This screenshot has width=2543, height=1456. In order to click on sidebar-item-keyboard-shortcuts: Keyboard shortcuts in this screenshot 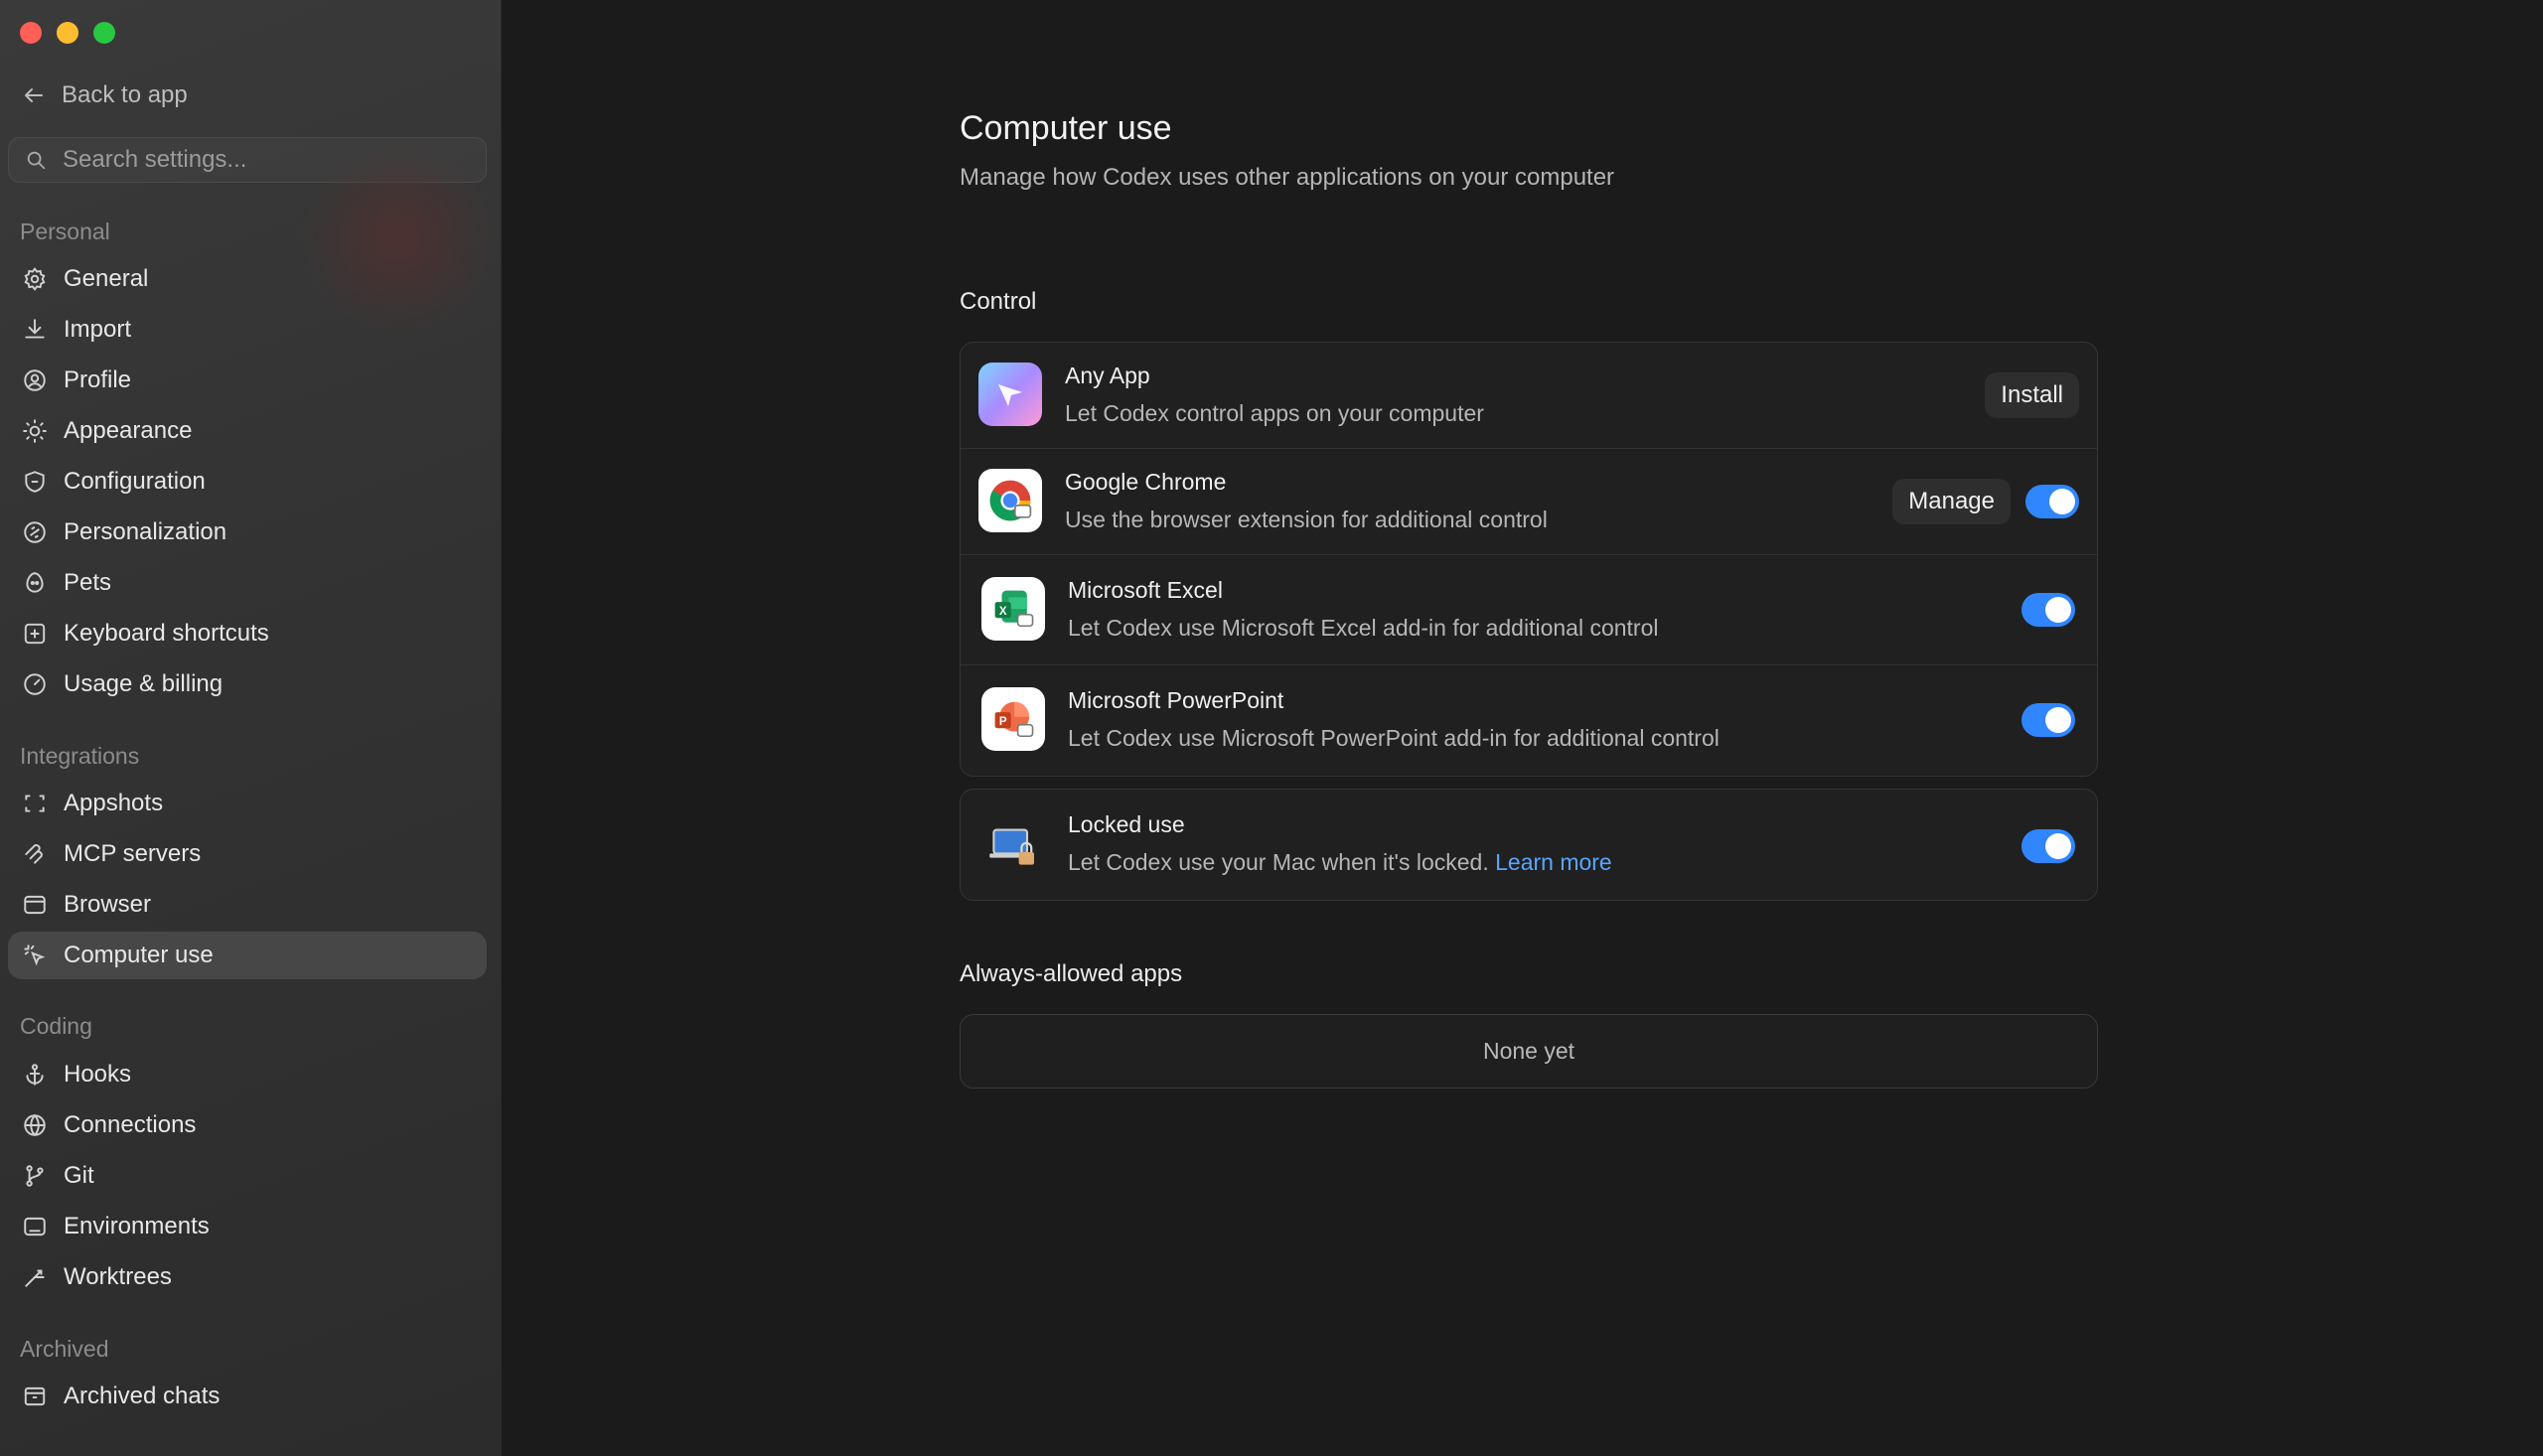, I will do `click(247, 633)`.